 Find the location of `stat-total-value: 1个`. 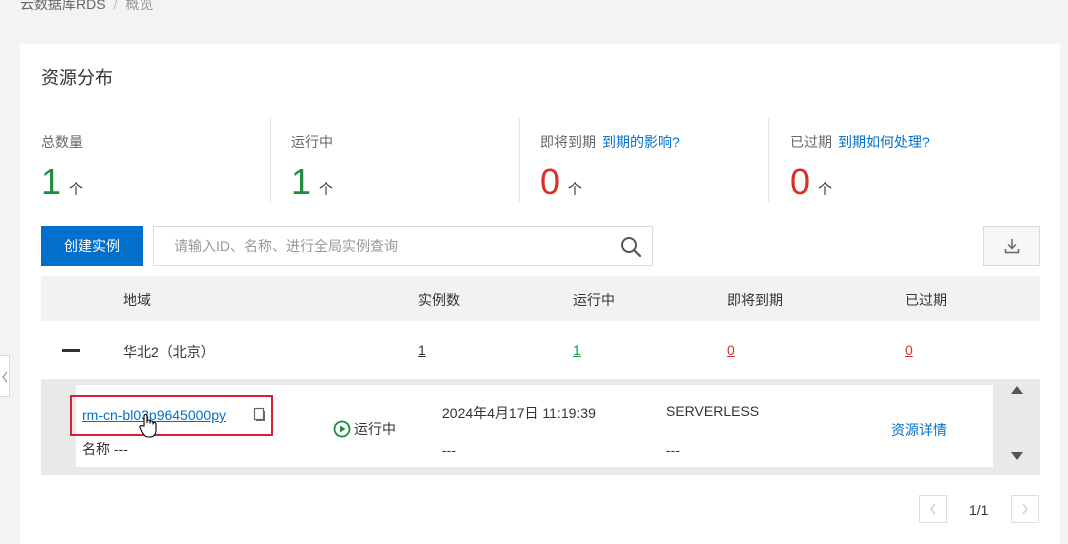

stat-total-value: 1个 is located at coordinates (62, 185).